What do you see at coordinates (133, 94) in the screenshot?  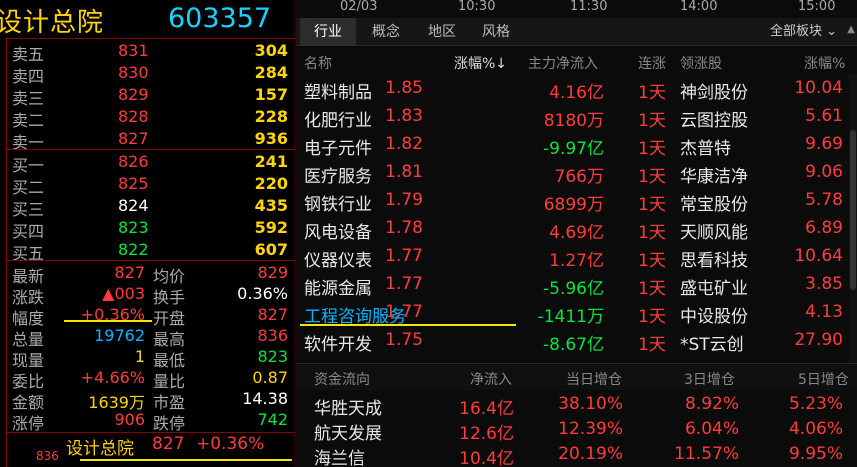 I see `order-price: 829` at bounding box center [133, 94].